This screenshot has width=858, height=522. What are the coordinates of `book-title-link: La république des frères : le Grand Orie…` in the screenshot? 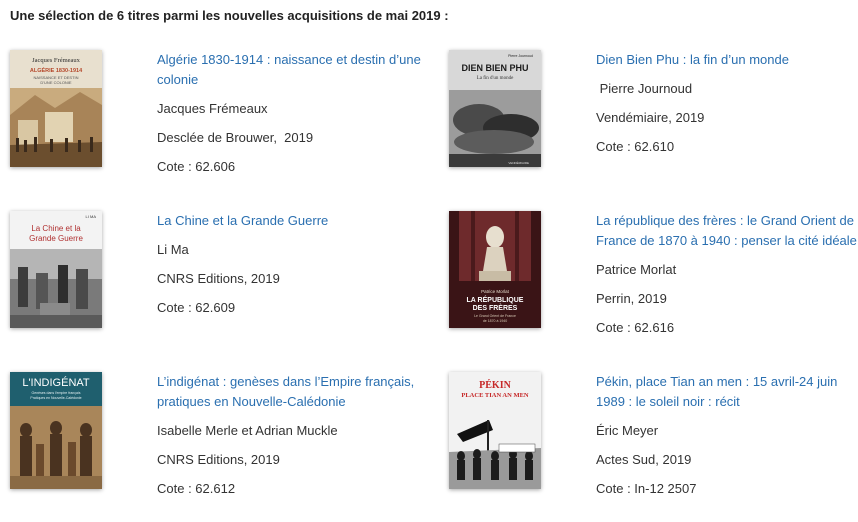 It's located at (727, 231).